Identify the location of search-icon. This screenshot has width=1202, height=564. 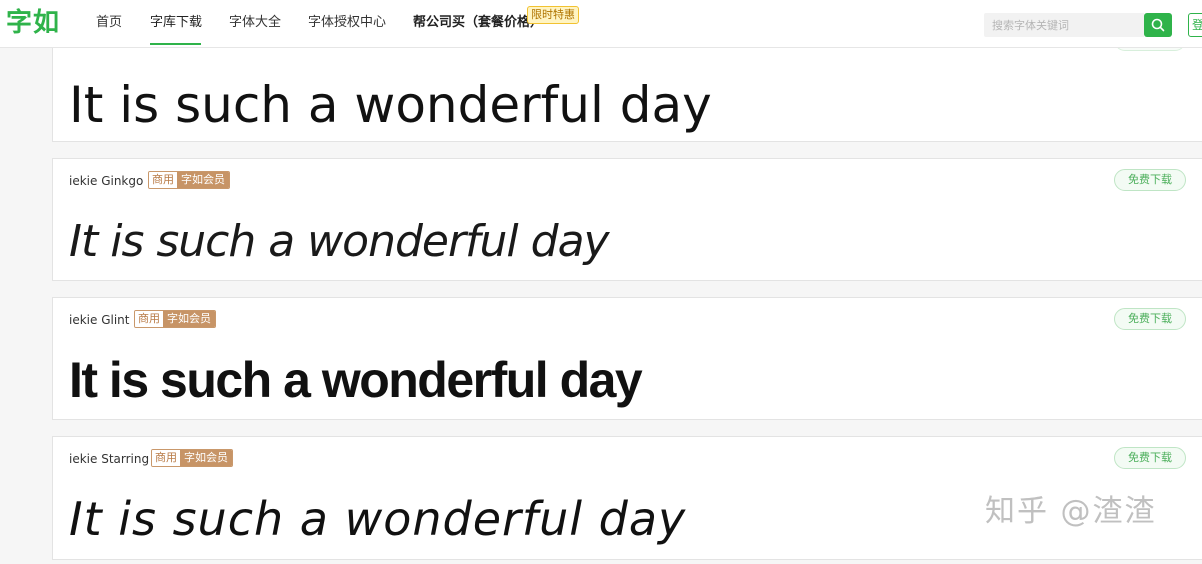
(1158, 25).